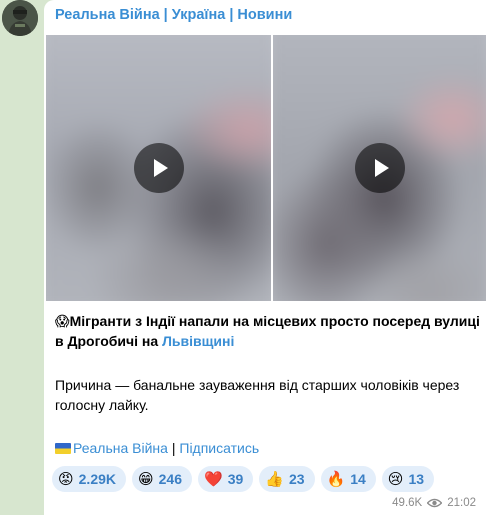 This screenshot has width=488, height=515. Describe the element at coordinates (219, 448) in the screenshot. I see `subscribe-link: Підписатись` at that location.